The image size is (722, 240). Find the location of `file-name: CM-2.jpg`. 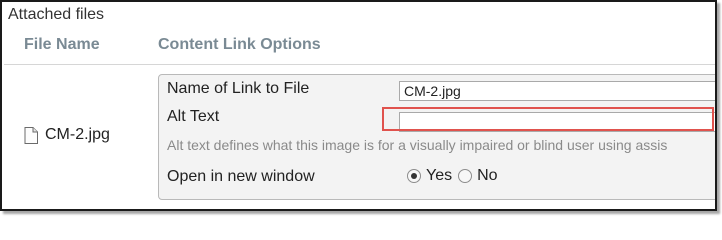

file-name: CM-2.jpg is located at coordinates (77, 134).